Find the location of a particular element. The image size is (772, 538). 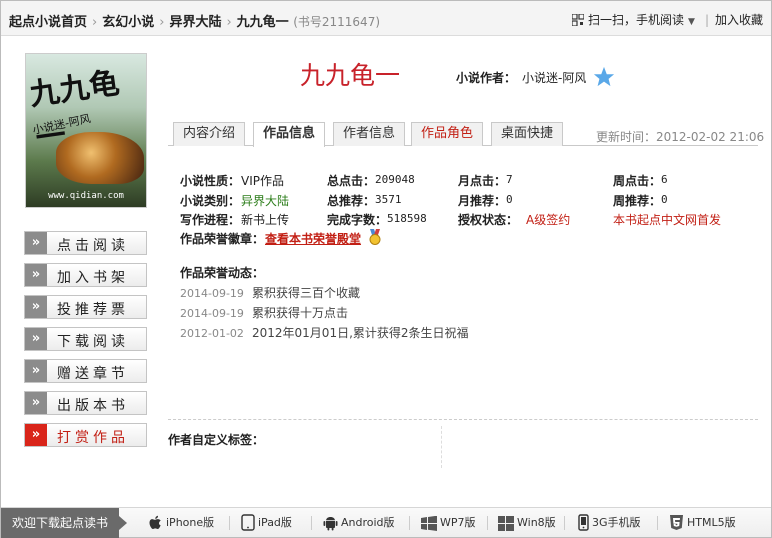

button-label: 打赏作品 is located at coordinates (93, 438).